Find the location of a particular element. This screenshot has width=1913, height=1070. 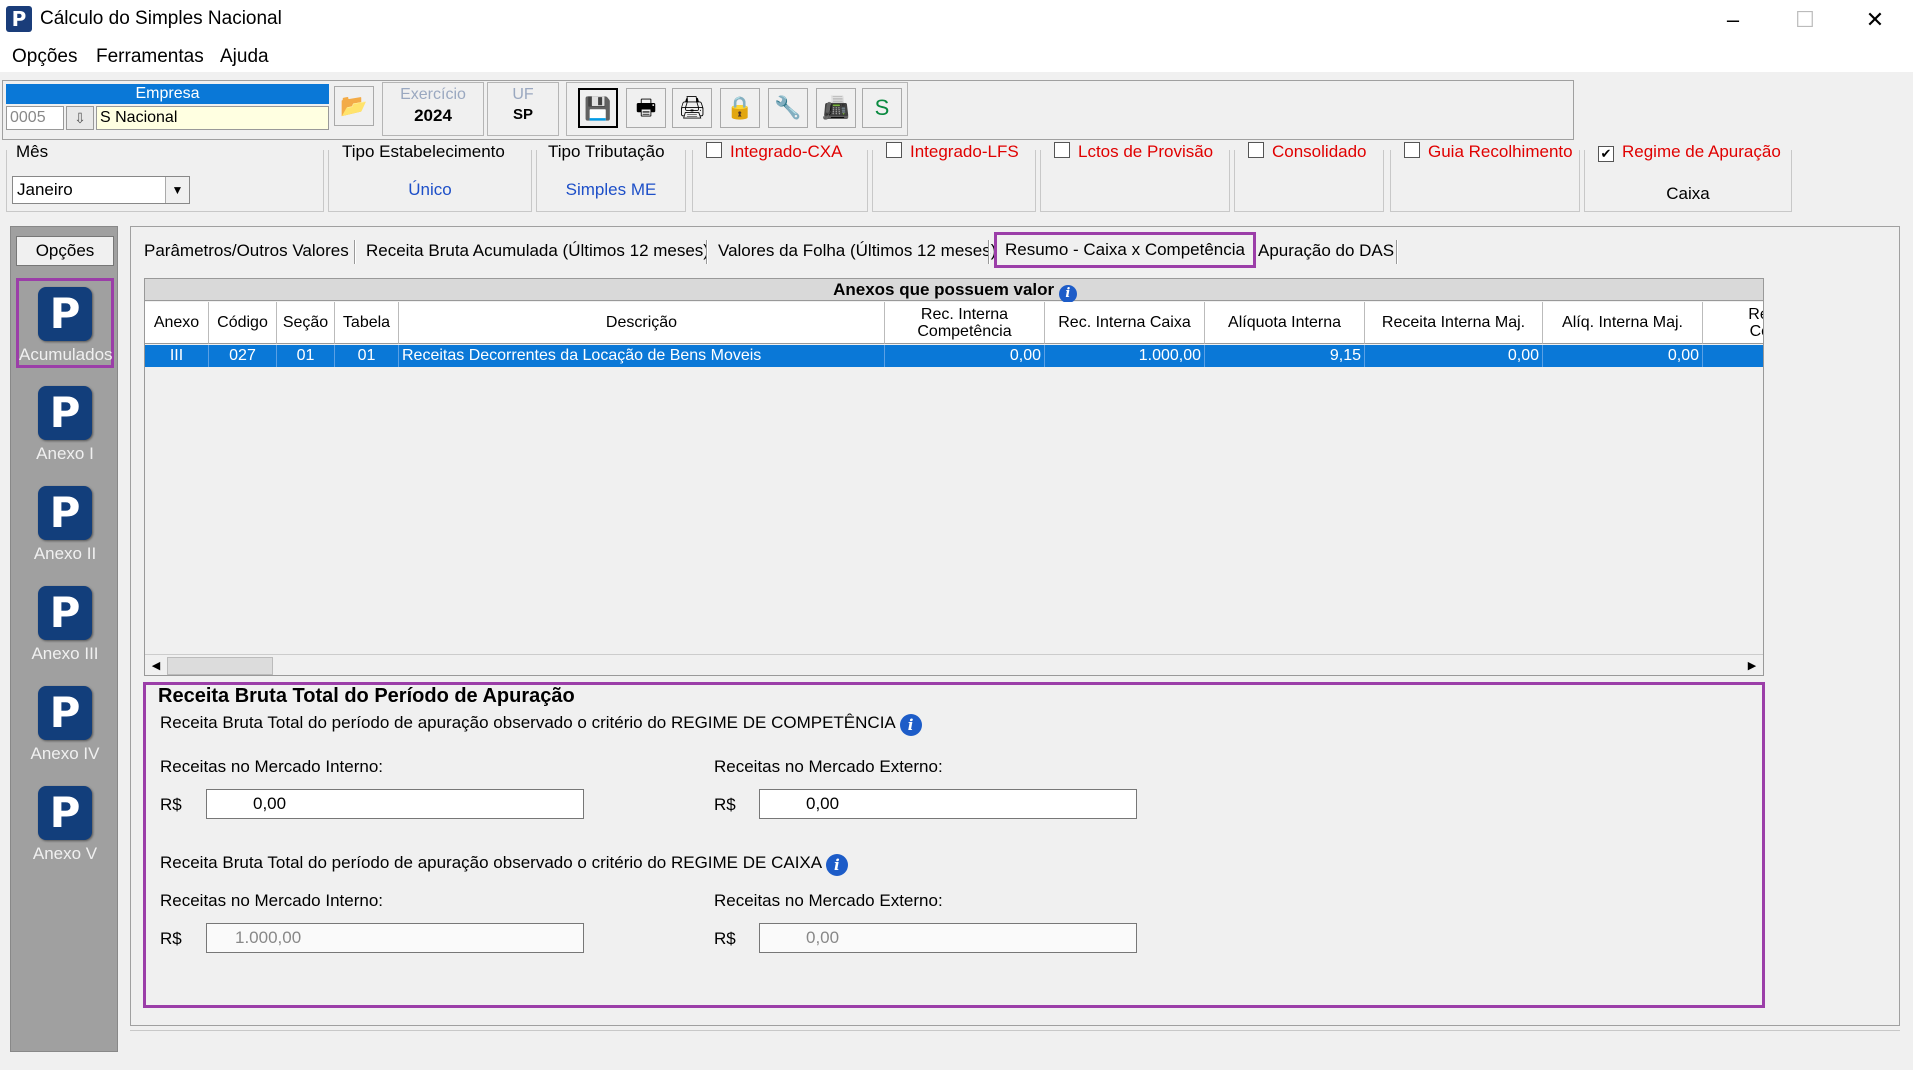

chevron-down-icon: ▼ is located at coordinates (177, 190).